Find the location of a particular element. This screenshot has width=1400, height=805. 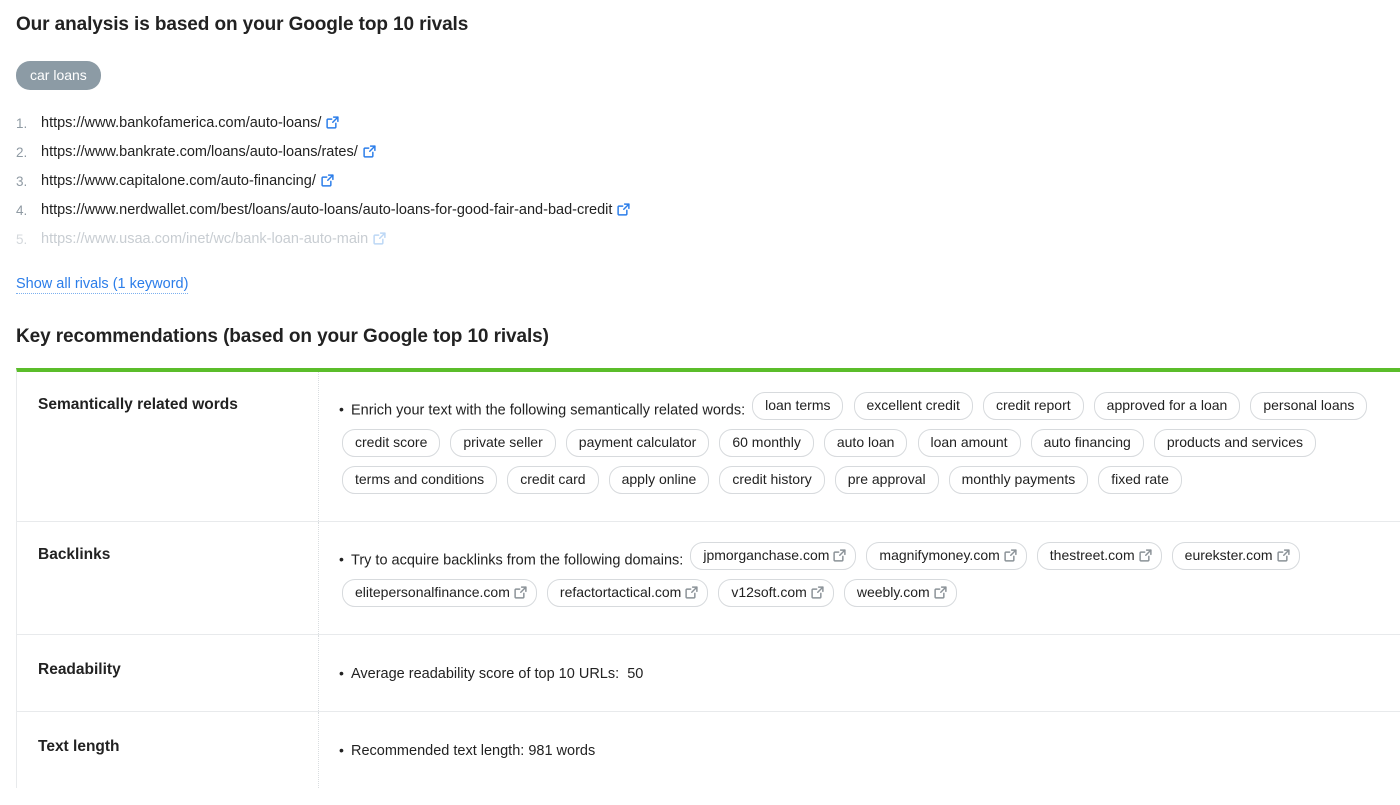

chip-label: credit card is located at coordinates (553, 479).